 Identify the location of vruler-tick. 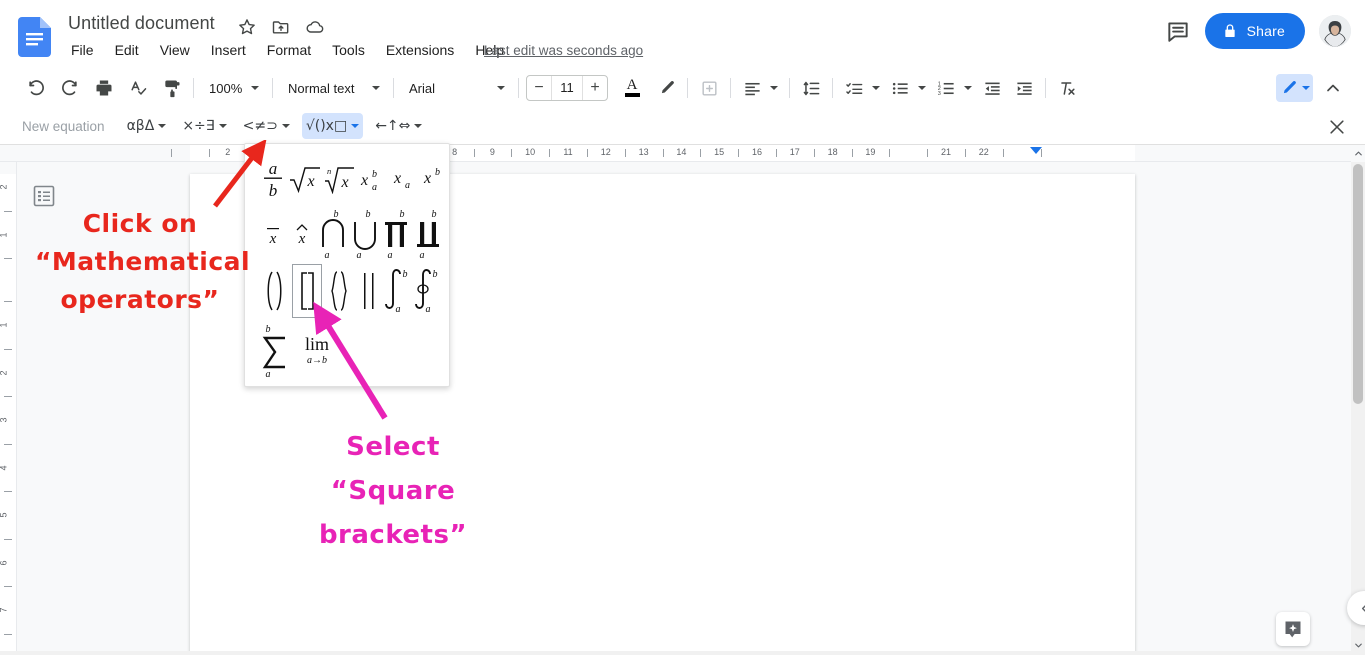
(8, 259).